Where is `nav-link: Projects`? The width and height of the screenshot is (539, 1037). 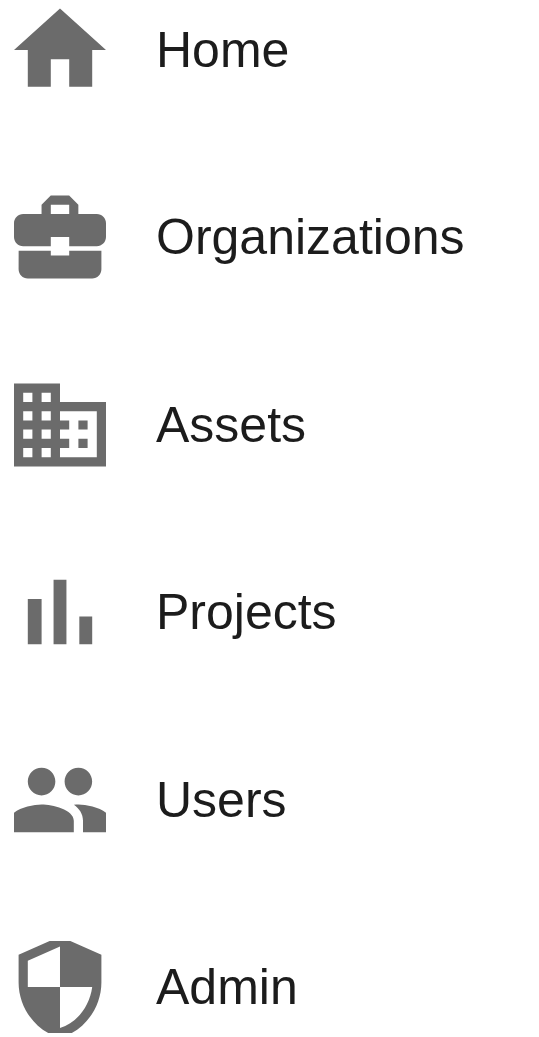 nav-link: Projects is located at coordinates (246, 612).